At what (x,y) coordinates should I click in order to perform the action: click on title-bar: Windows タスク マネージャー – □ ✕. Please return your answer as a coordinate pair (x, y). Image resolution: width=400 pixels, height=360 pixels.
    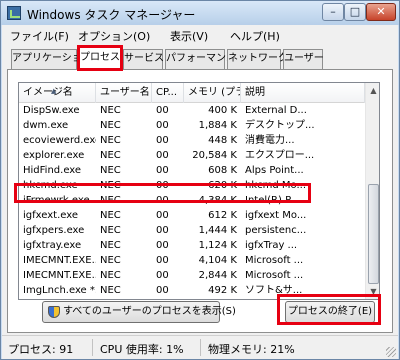
    Looking at the image, I should click on (200, 13).